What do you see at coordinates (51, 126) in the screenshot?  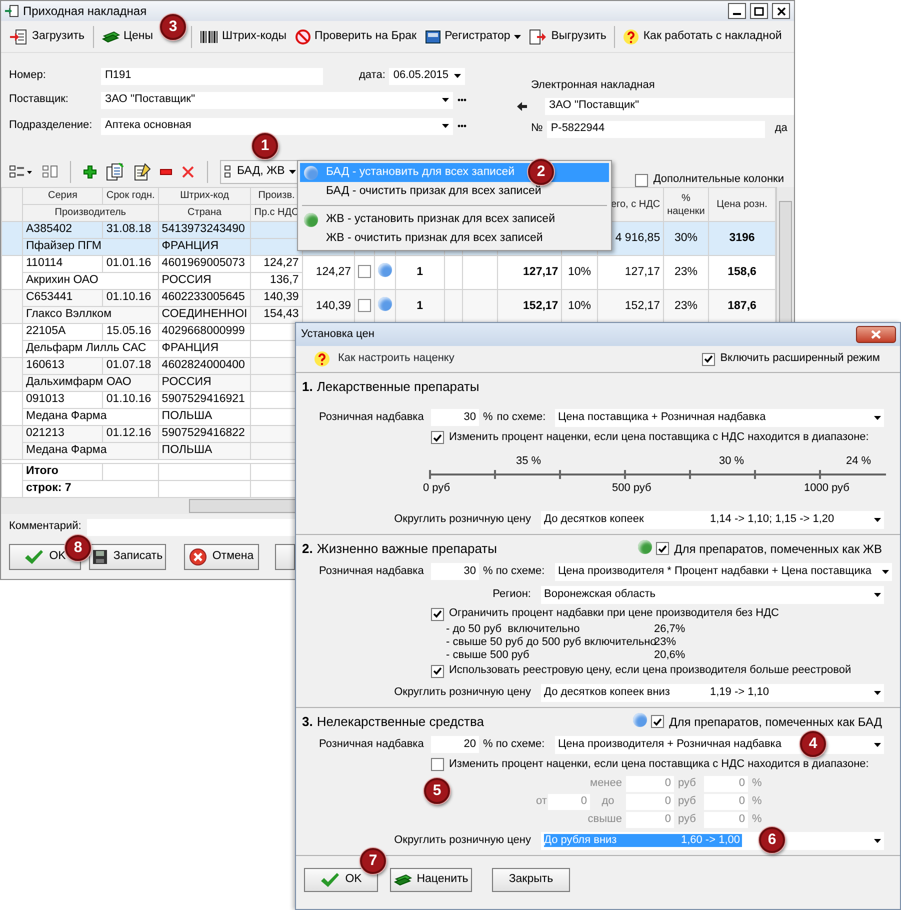 I see `field-label: Подразделение:` at bounding box center [51, 126].